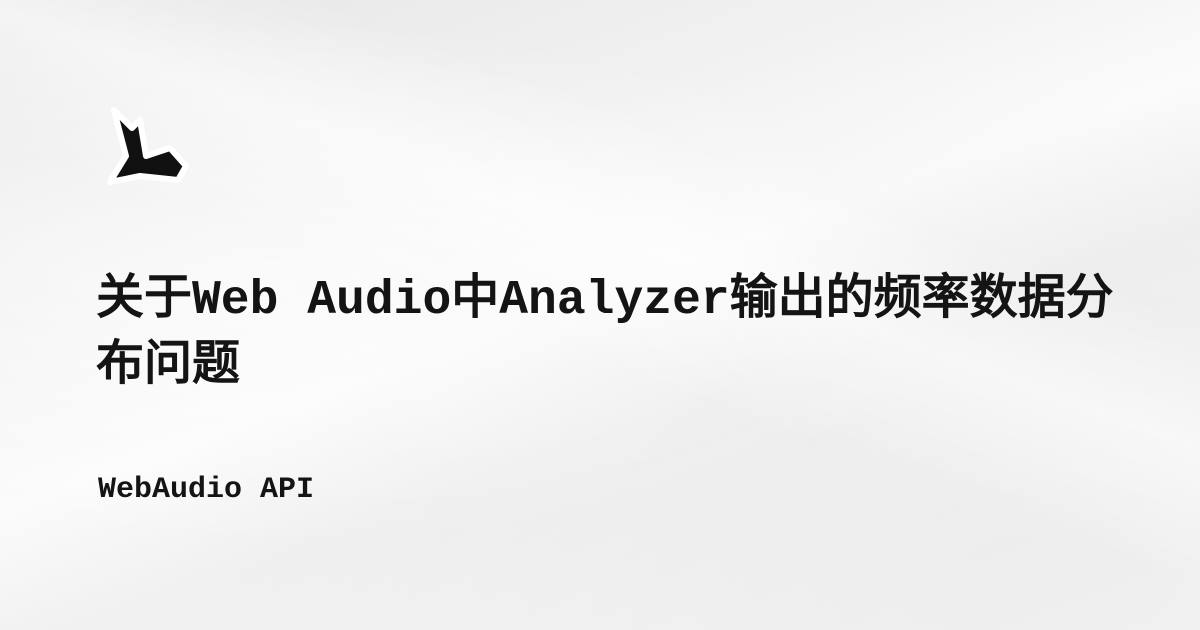 The width and height of the screenshot is (1200, 630). Describe the element at coordinates (206, 490) in the screenshot. I see `post-tag: WebAudio API` at that location.